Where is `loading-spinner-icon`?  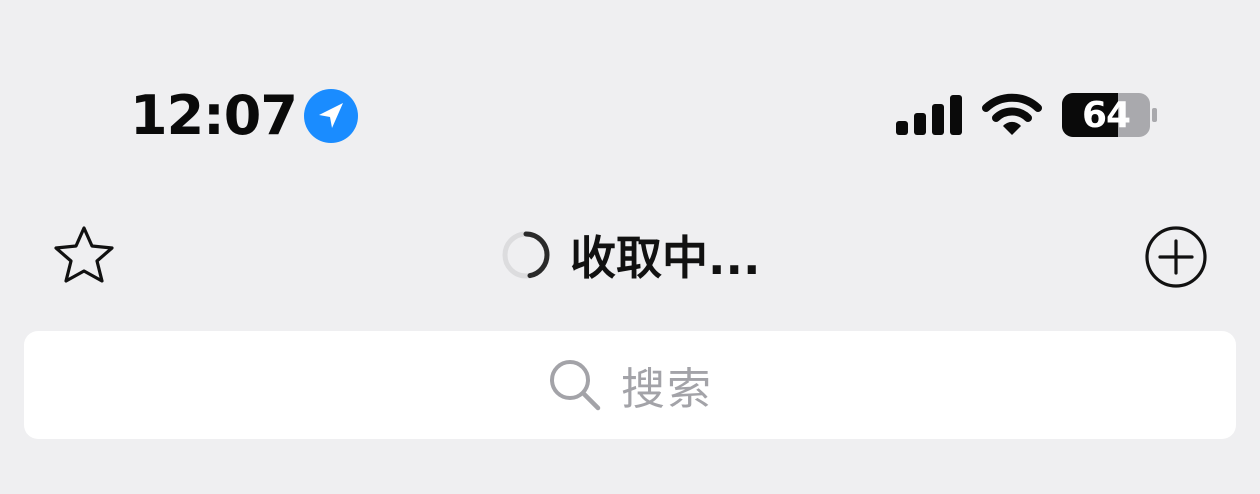 loading-spinner-icon is located at coordinates (526, 255).